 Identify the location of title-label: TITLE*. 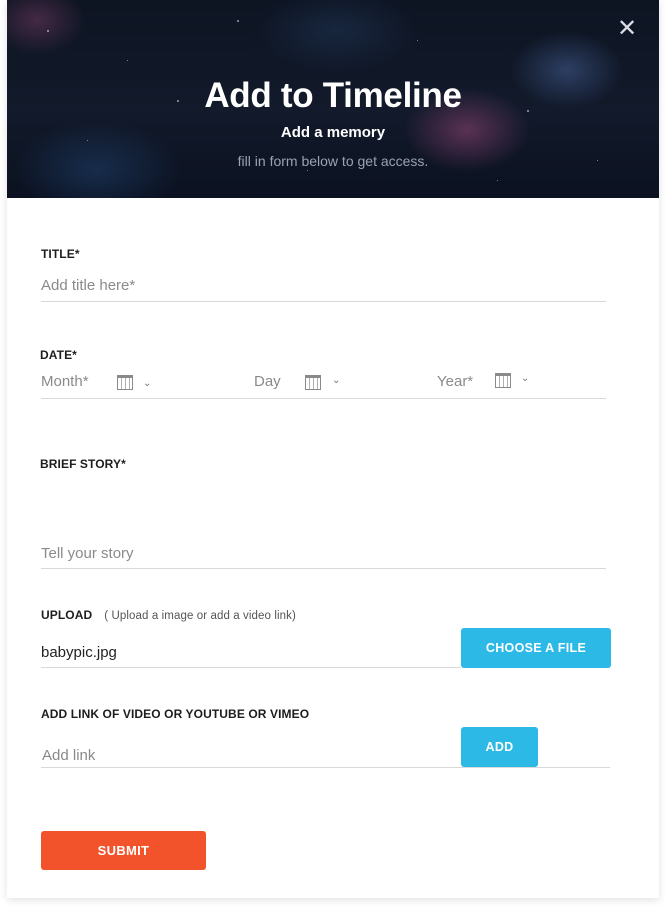
(60, 254).